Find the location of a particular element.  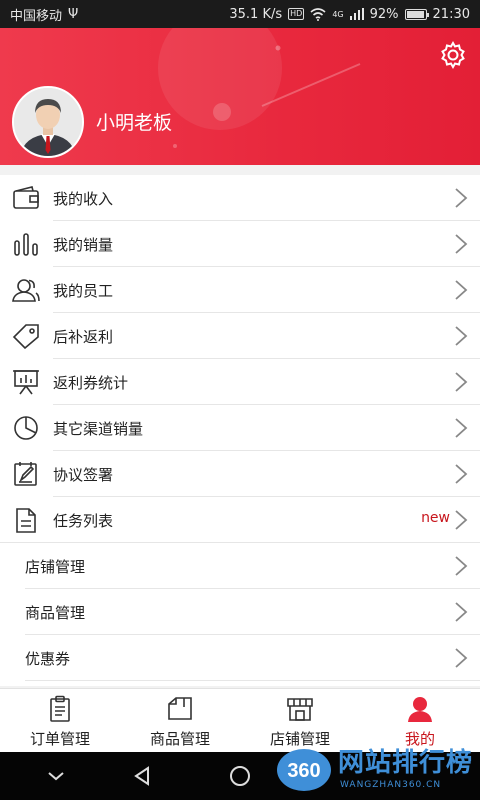

gear-icon is located at coordinates (453, 55).